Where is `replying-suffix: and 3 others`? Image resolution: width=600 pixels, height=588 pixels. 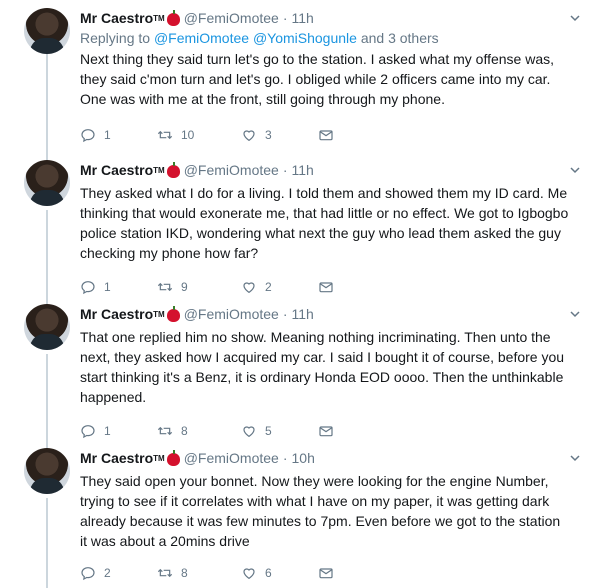 replying-suffix: and 3 others is located at coordinates (399, 38).